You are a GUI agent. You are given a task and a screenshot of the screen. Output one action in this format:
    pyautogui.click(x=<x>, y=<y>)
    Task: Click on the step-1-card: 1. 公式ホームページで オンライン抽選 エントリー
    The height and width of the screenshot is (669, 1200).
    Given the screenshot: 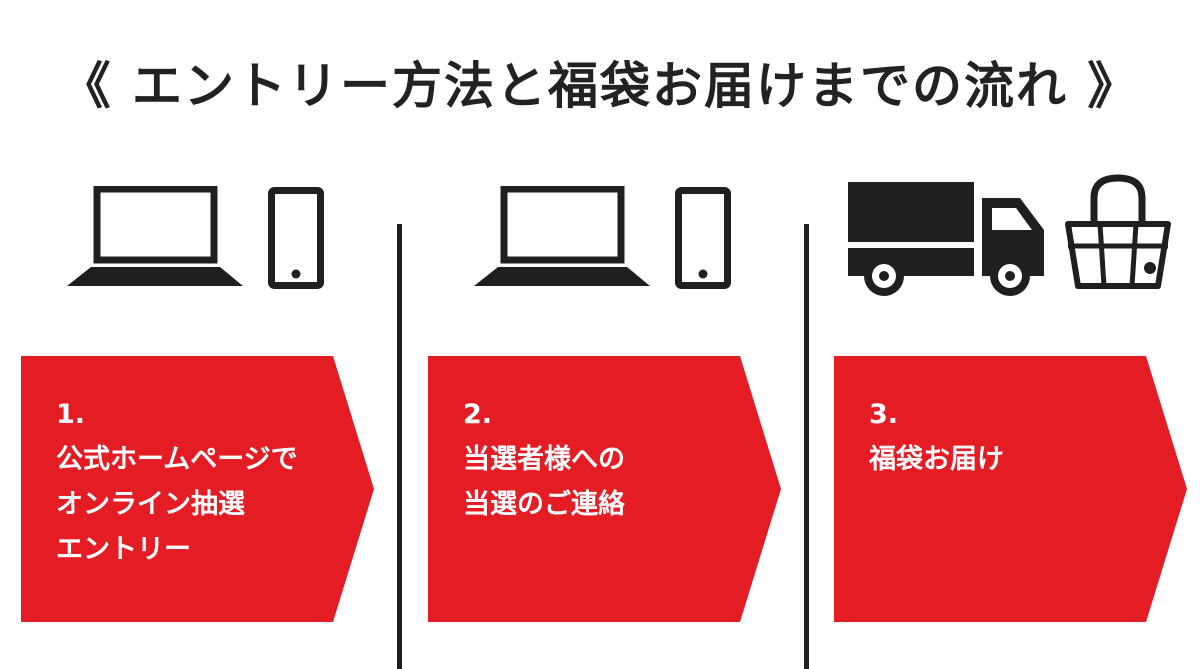 What is the action you would take?
    pyautogui.click(x=198, y=489)
    